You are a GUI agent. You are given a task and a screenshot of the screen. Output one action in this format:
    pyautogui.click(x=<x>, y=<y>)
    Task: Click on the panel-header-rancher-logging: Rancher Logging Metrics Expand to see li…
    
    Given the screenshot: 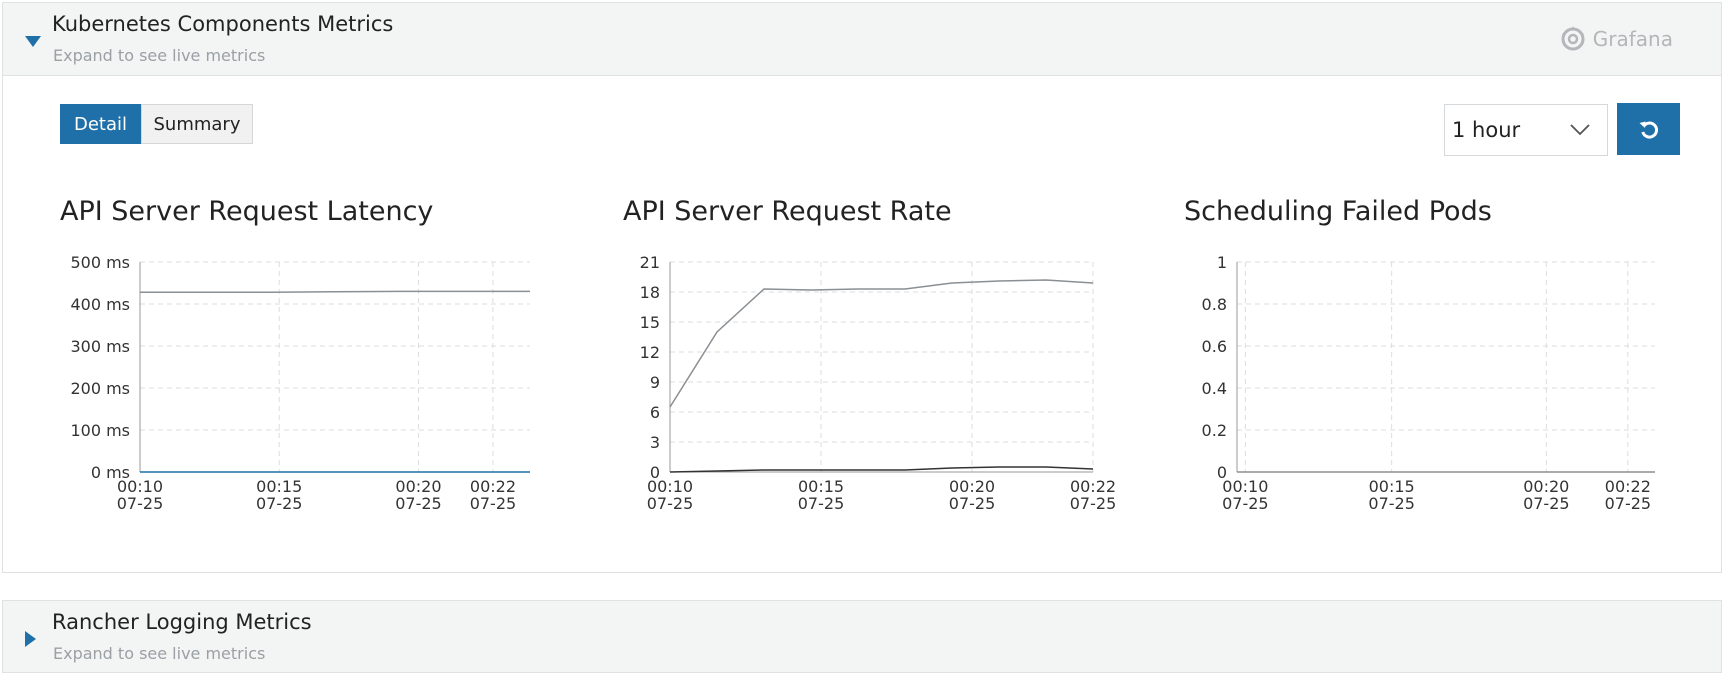 What is the action you would take?
    pyautogui.click(x=862, y=636)
    